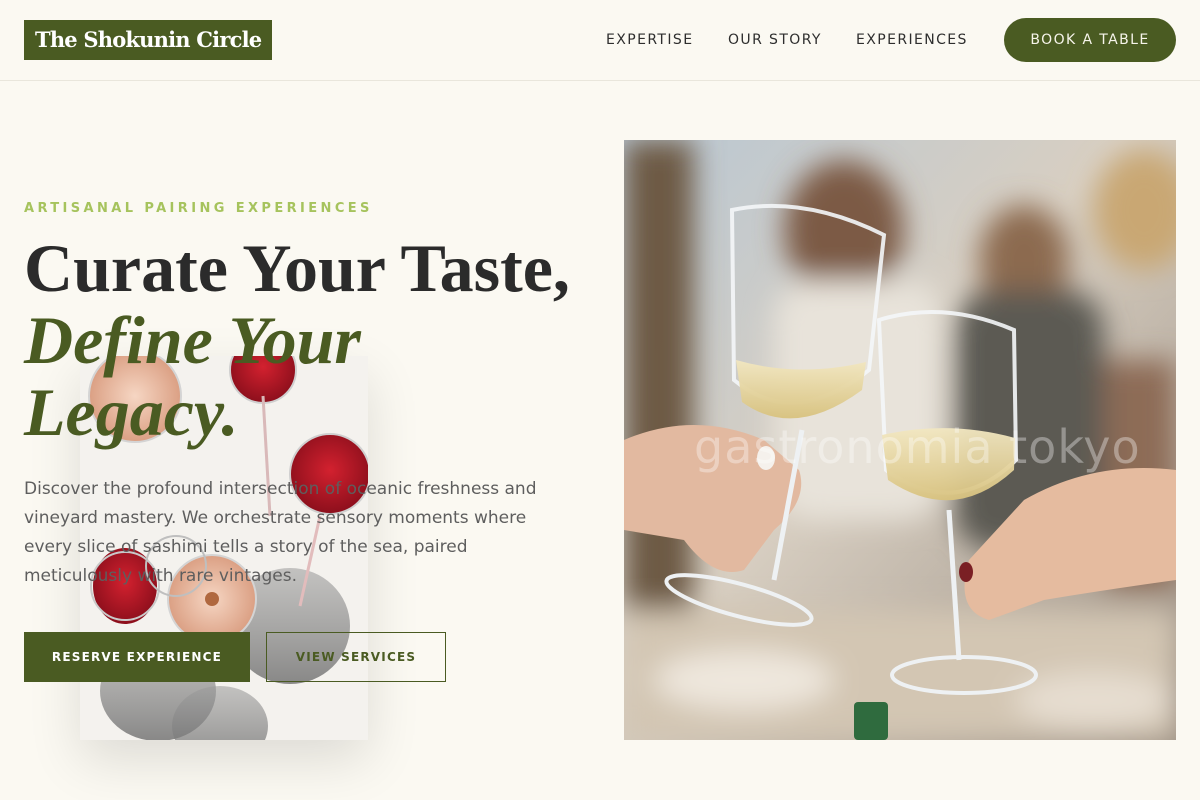  I want to click on photo-watermark: gastronomia tokyo, so click(917, 447).